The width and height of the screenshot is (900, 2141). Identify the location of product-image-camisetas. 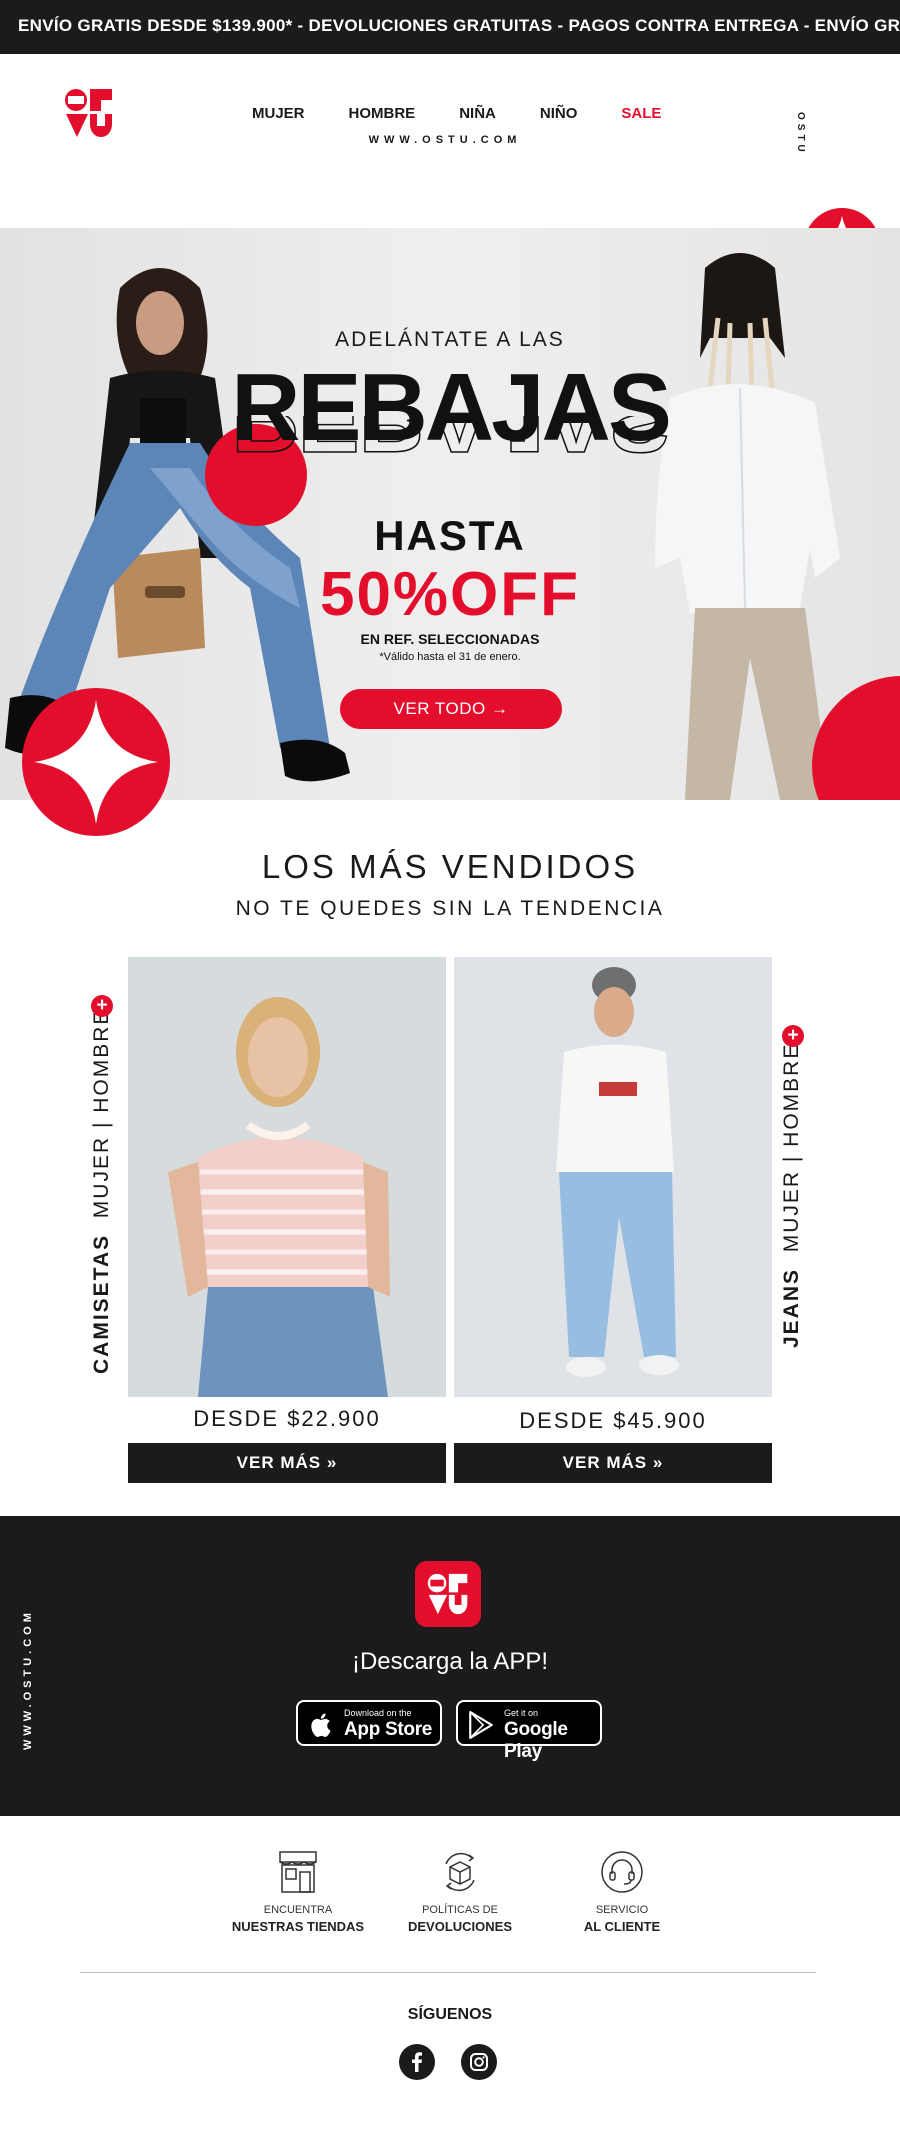
(287, 1177).